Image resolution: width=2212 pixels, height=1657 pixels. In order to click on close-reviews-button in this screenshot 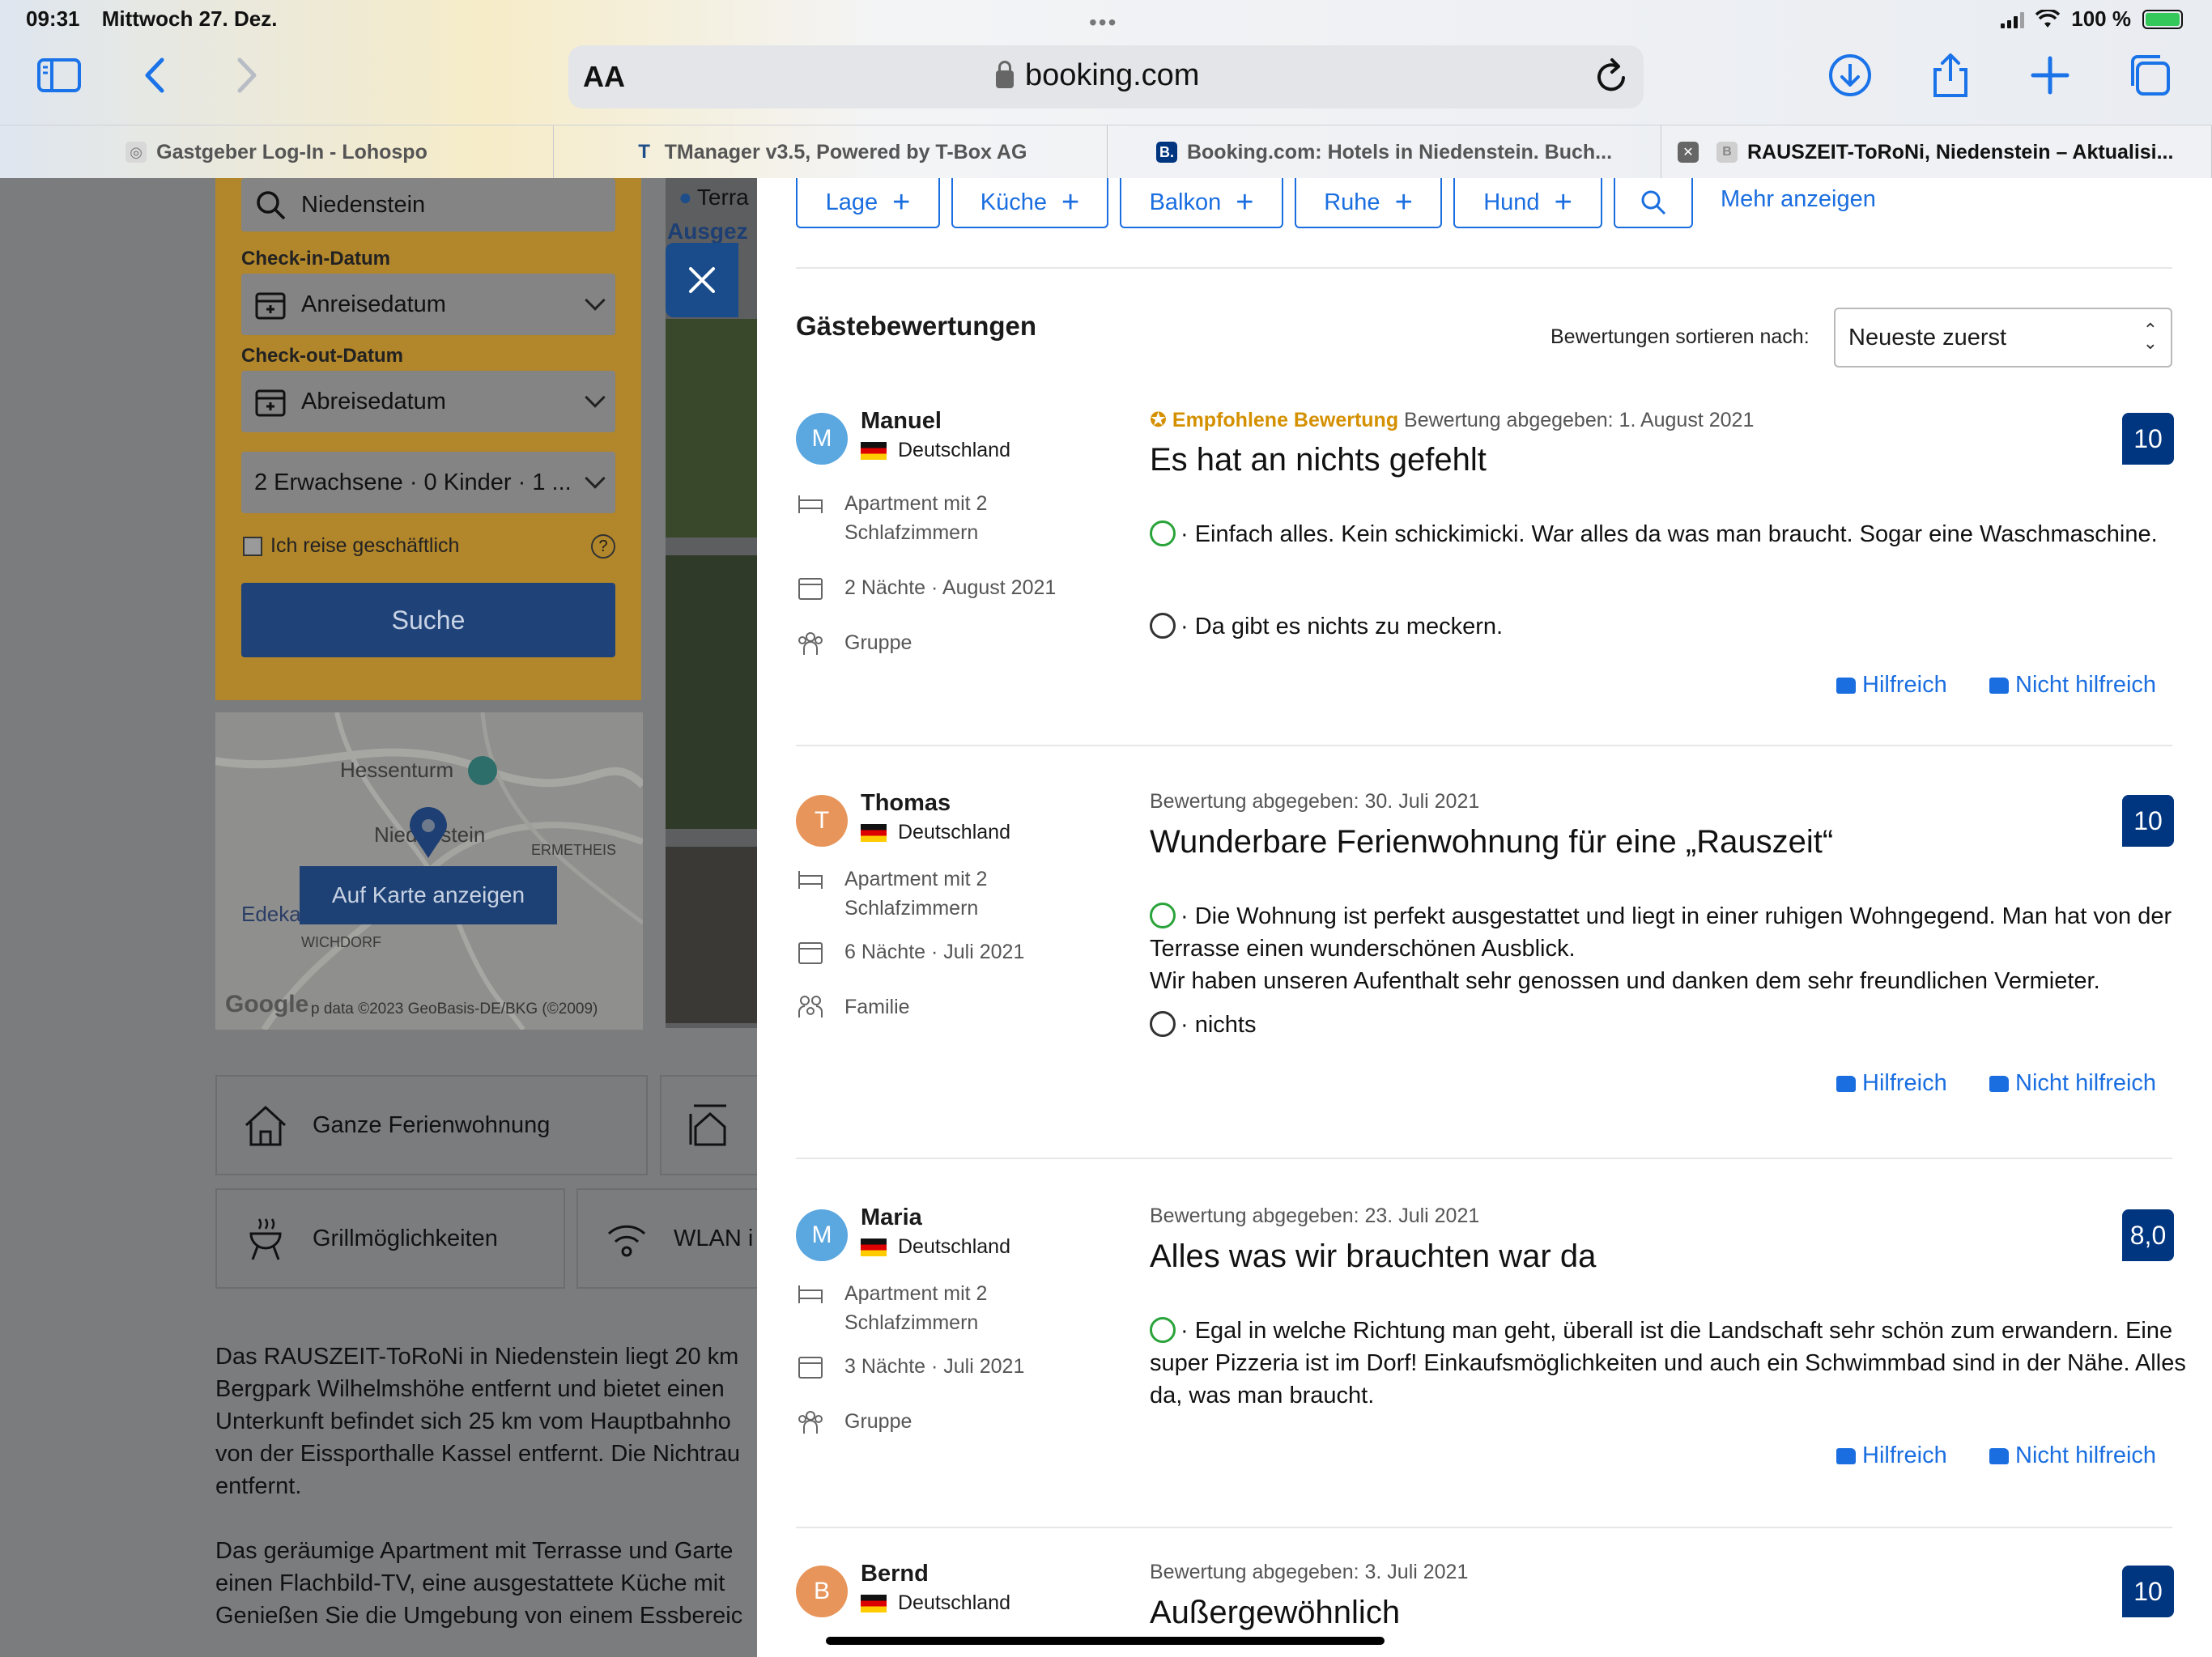, I will do `click(702, 280)`.